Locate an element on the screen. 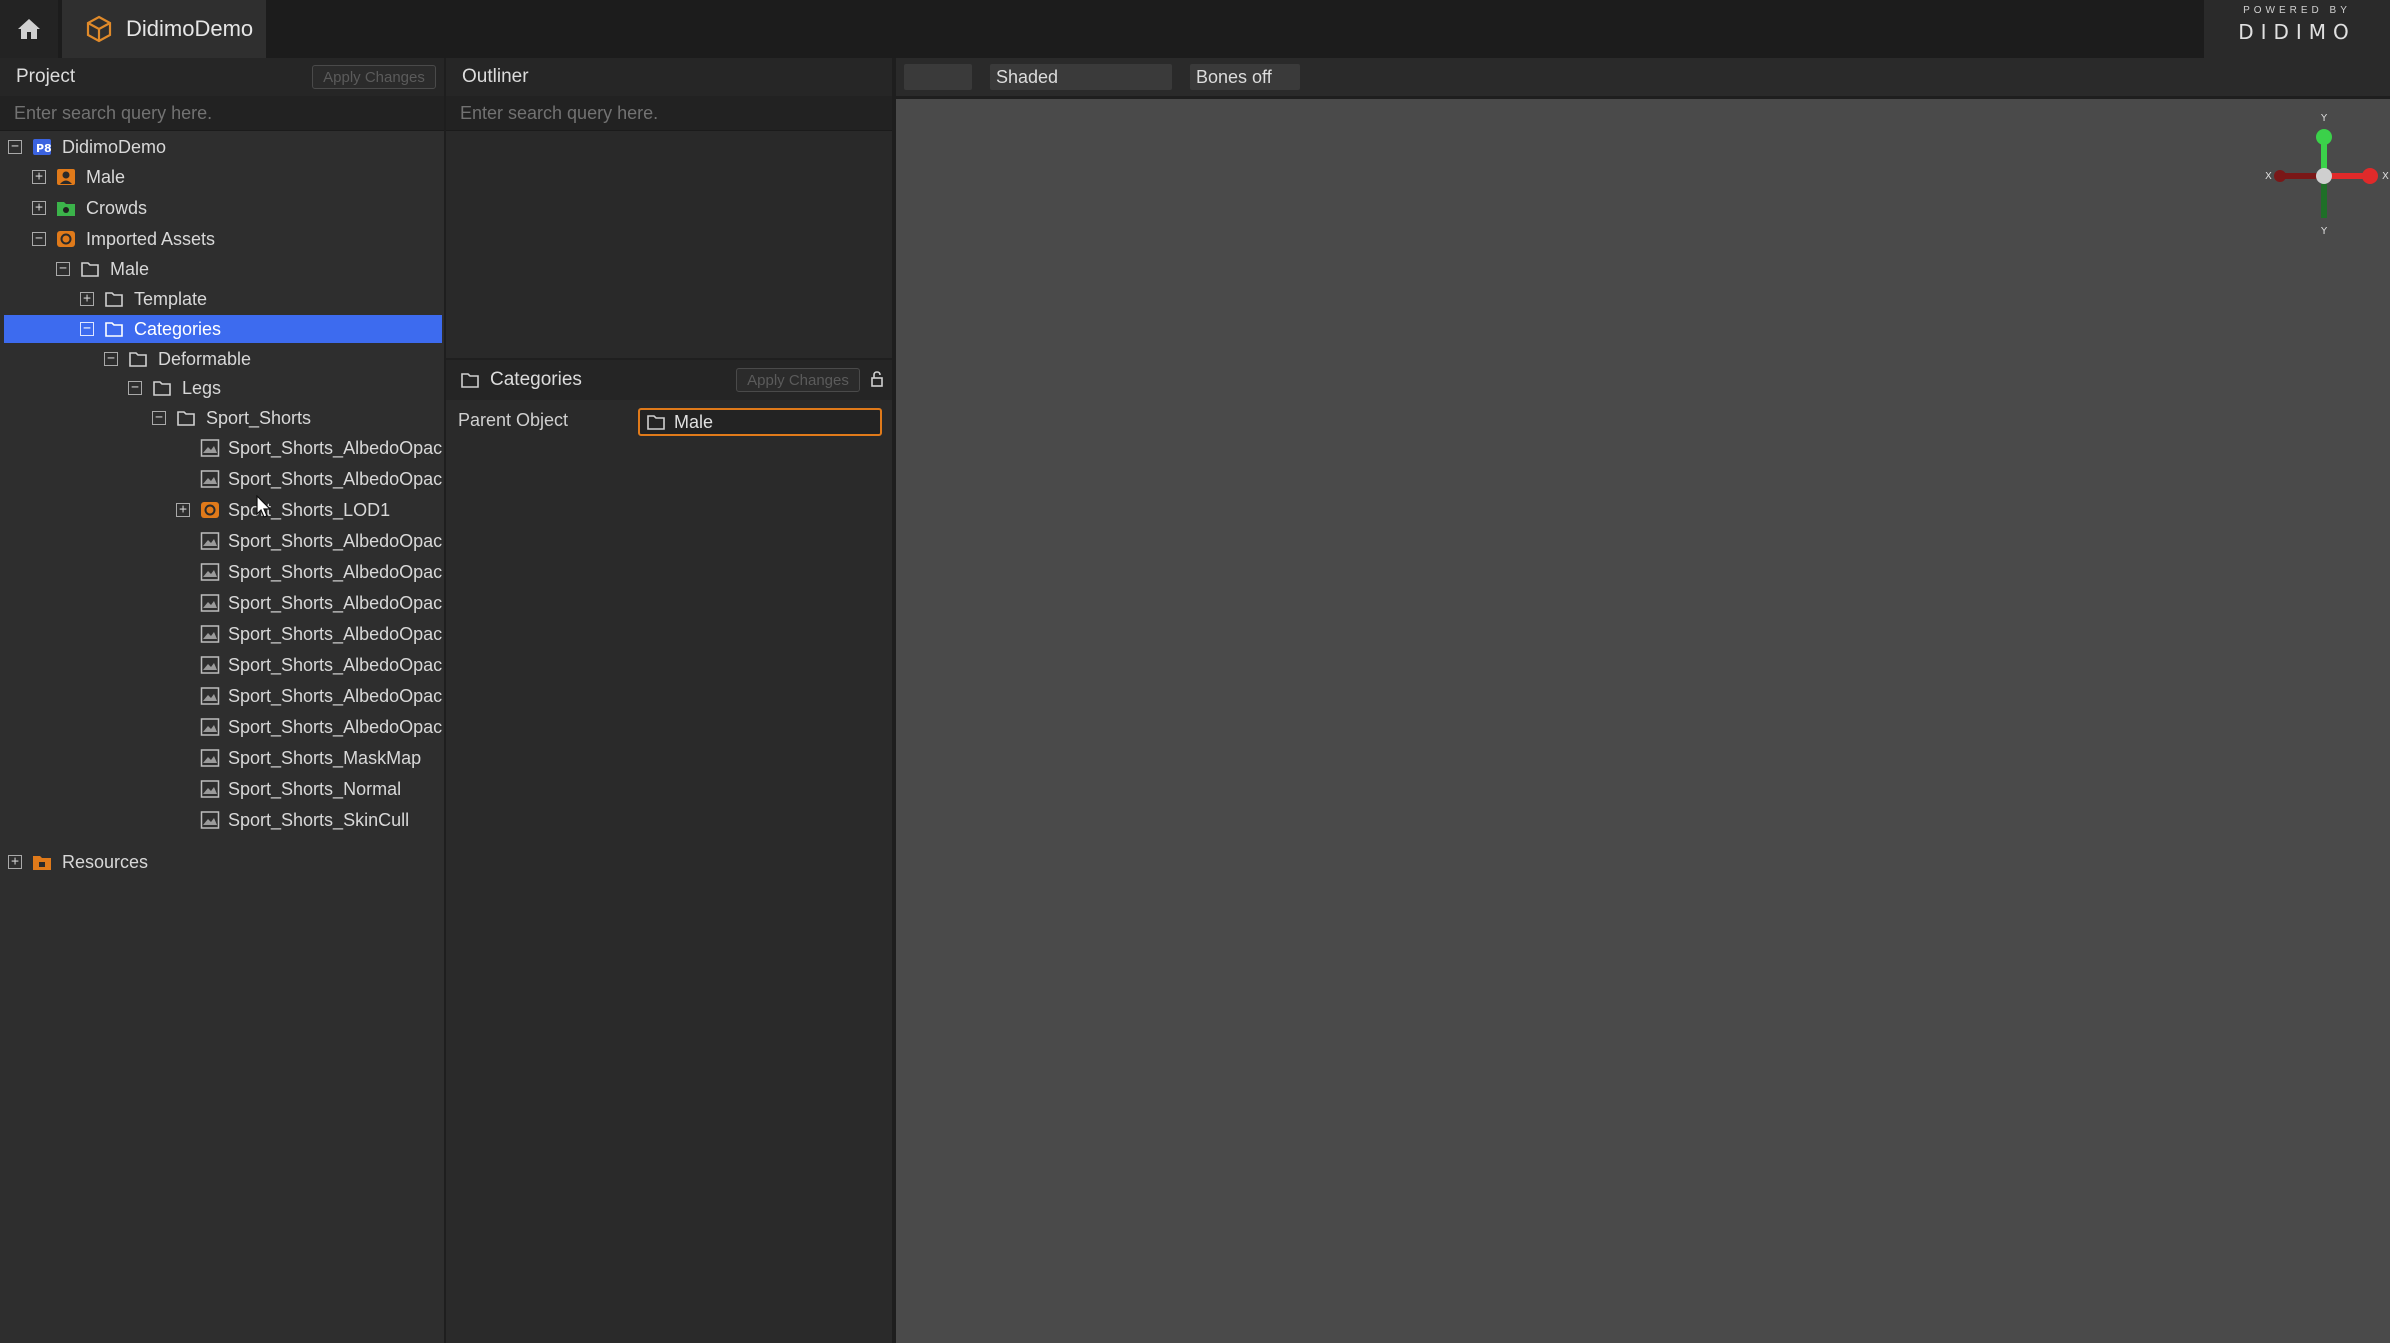 Image resolution: width=2390 pixels, height=1343 pixels. tree-item-legs: − Legs is located at coordinates (222, 388).